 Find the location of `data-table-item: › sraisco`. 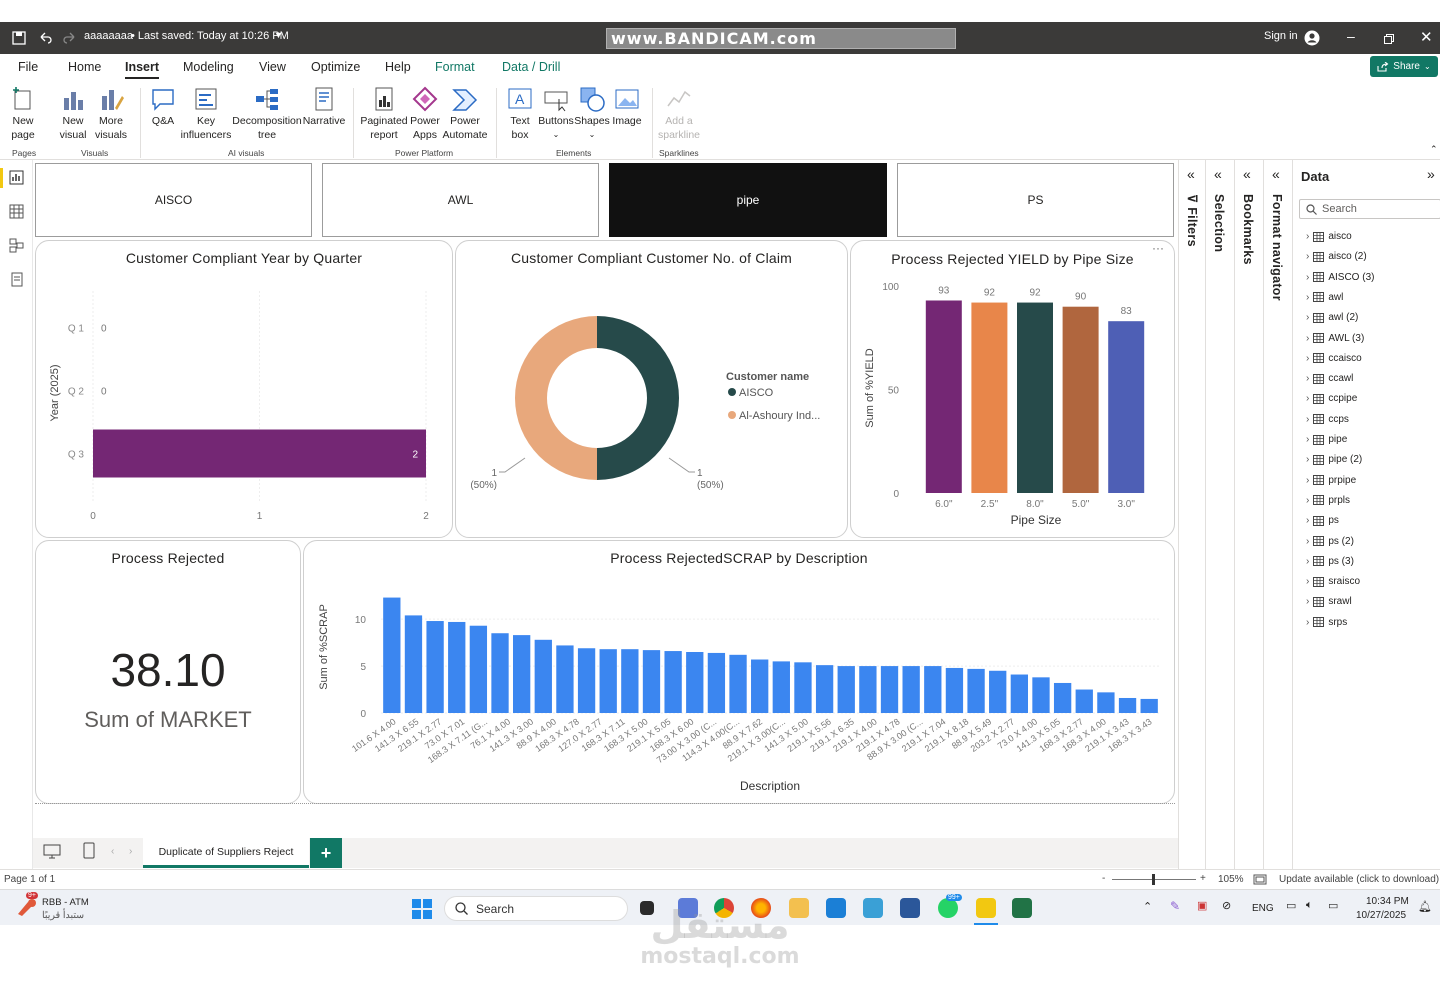

data-table-item: › sraisco is located at coordinates (1333, 581).